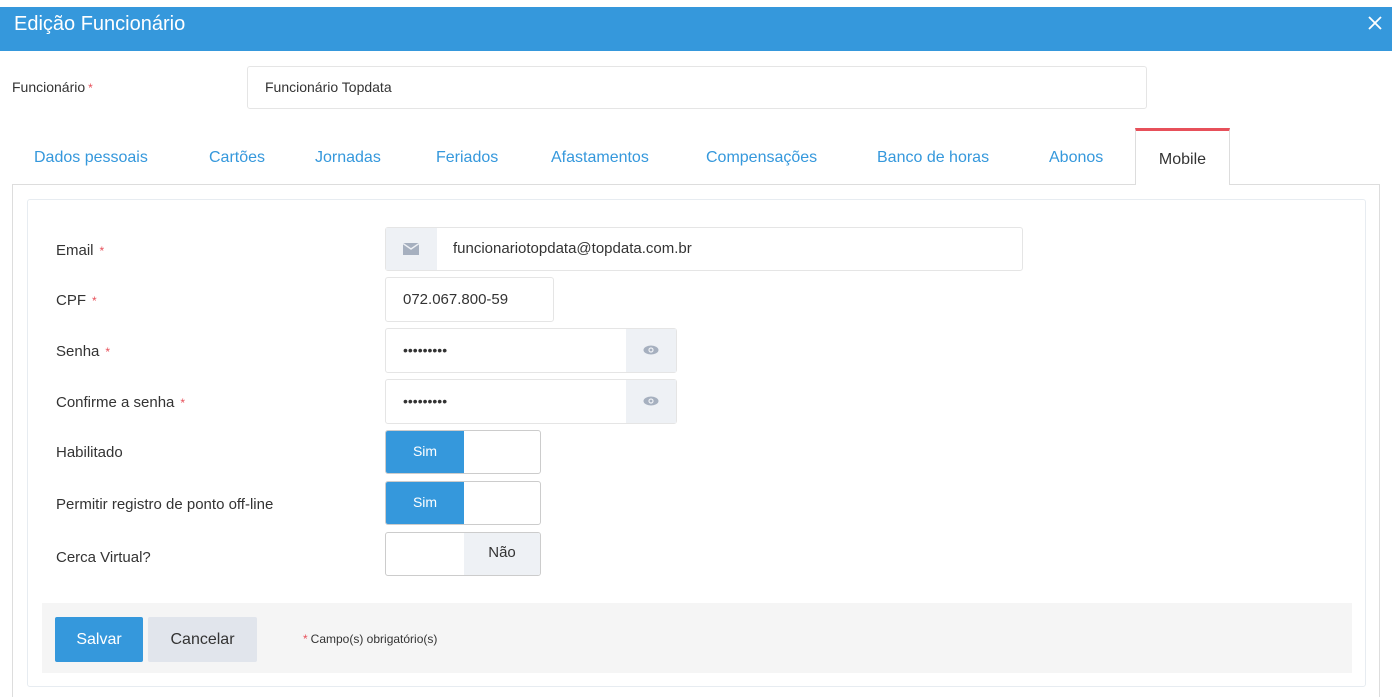 This screenshot has height=697, width=1392. Describe the element at coordinates (237, 156) in the screenshot. I see `tab-cartoes: Cartões` at that location.